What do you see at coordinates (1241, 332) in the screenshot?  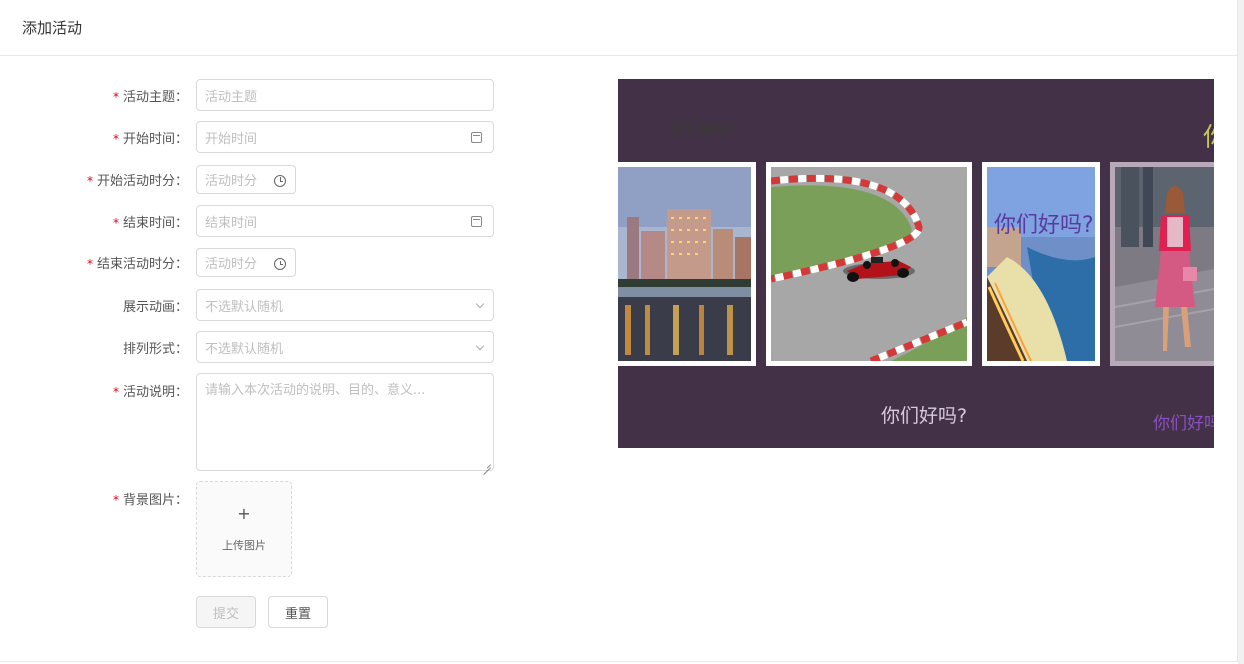 I see `scrollbar` at bounding box center [1241, 332].